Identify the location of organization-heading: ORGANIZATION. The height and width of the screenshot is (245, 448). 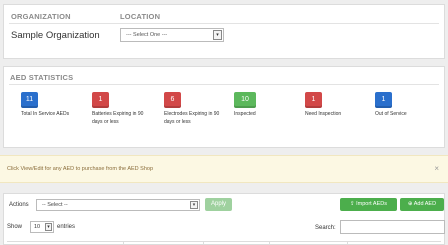
(41, 16).